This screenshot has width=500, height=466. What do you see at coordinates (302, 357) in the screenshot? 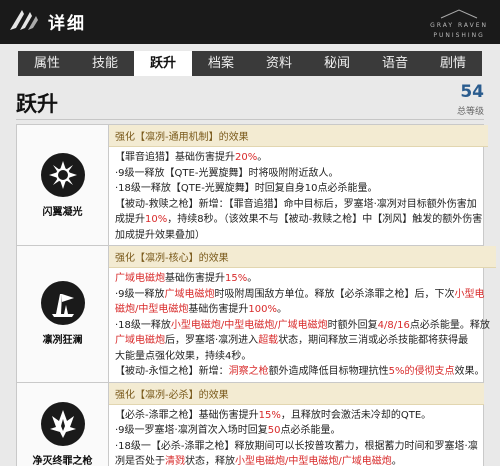
I see `skill-line: 大能量点强化效果，持续4秒。` at bounding box center [302, 357].